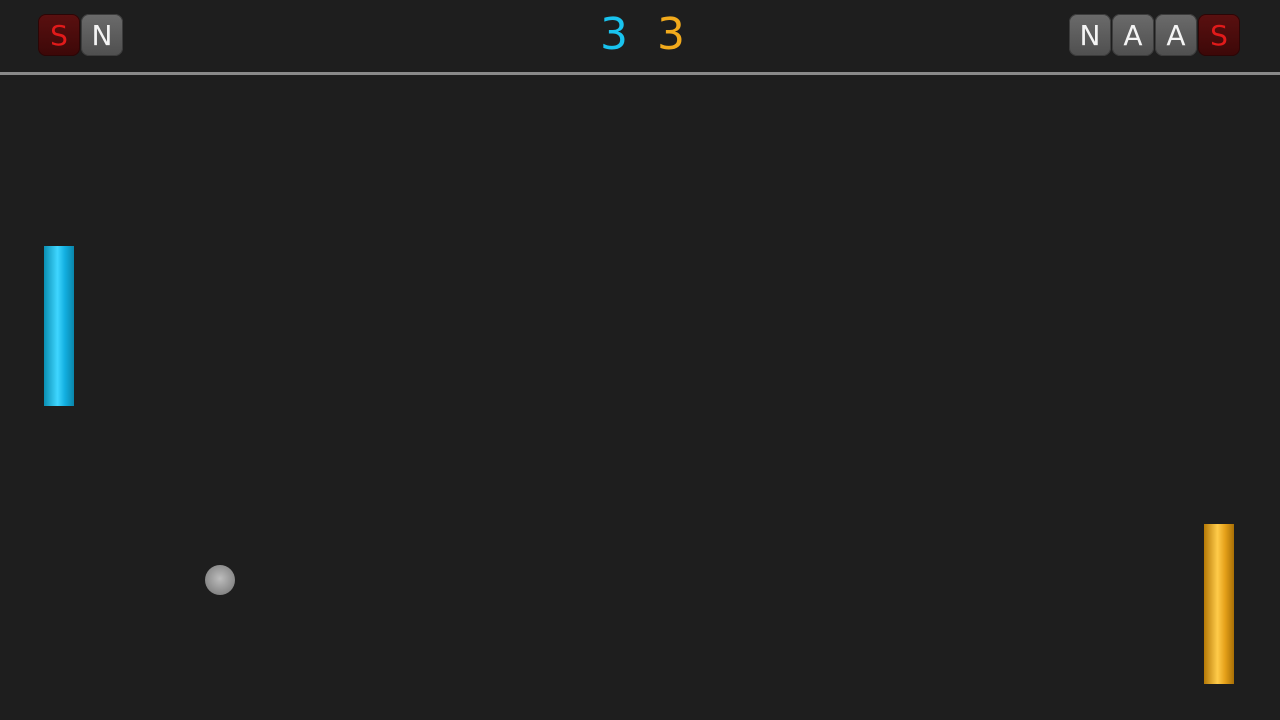 Image resolution: width=1280 pixels, height=720 pixels. Describe the element at coordinates (614, 34) in the screenshot. I see `player1-score: 3` at that location.